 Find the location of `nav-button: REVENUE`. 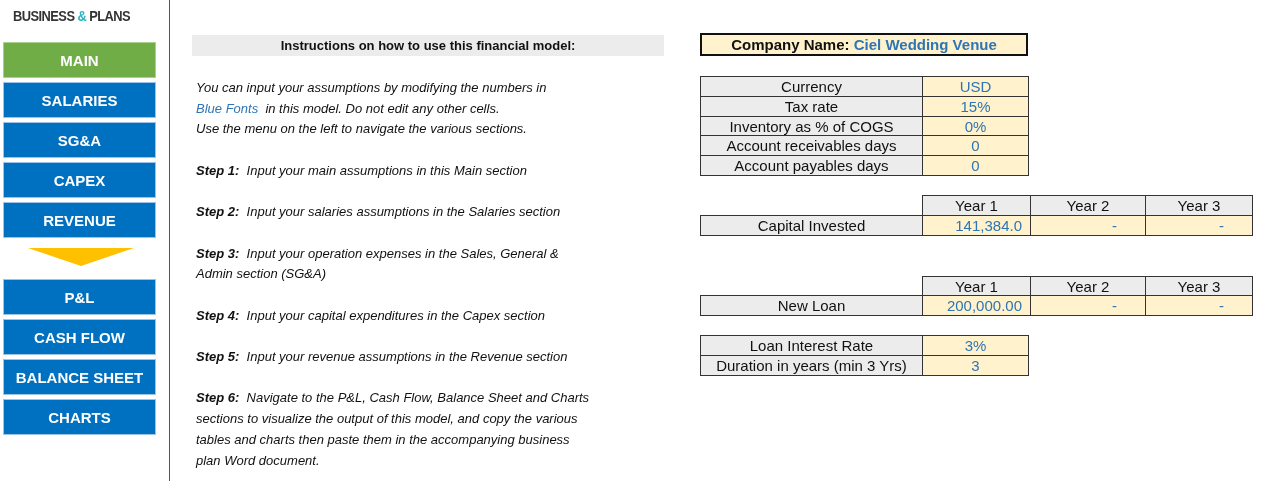

nav-button: REVENUE is located at coordinates (79, 220).